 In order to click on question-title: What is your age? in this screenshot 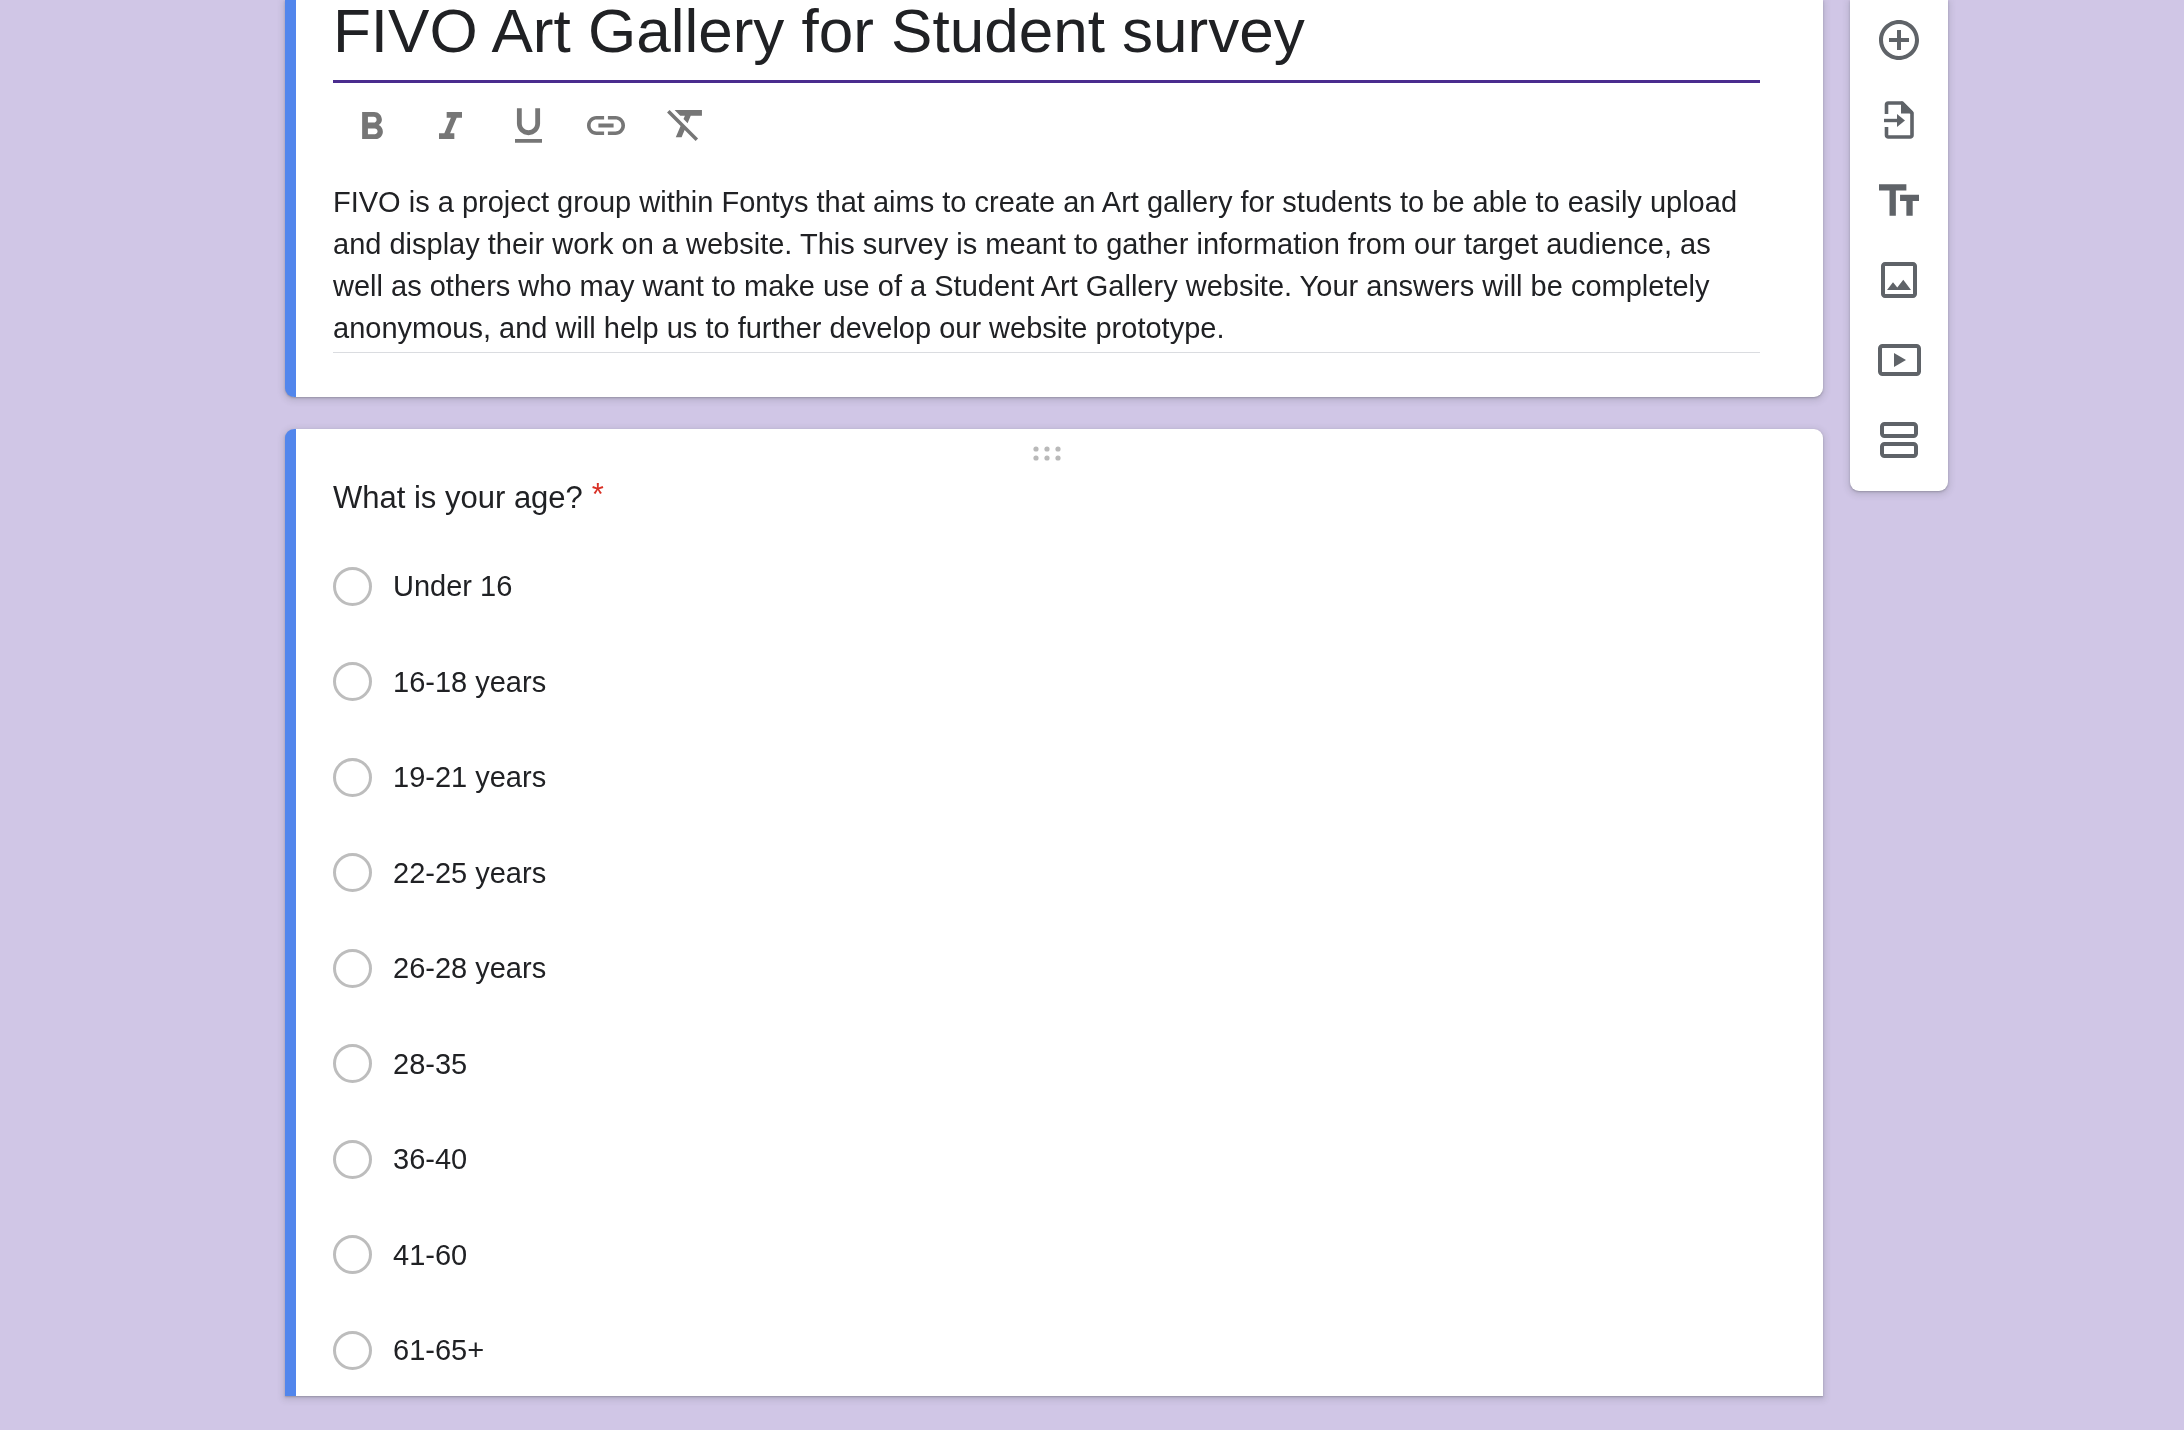, I will do `click(458, 498)`.